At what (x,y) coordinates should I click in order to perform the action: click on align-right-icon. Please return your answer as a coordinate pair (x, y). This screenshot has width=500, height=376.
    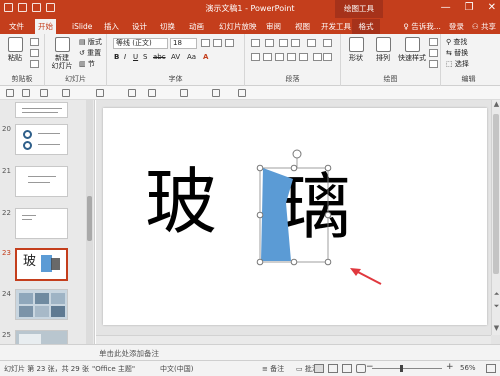
    Looking at the image, I should click on (279, 57).